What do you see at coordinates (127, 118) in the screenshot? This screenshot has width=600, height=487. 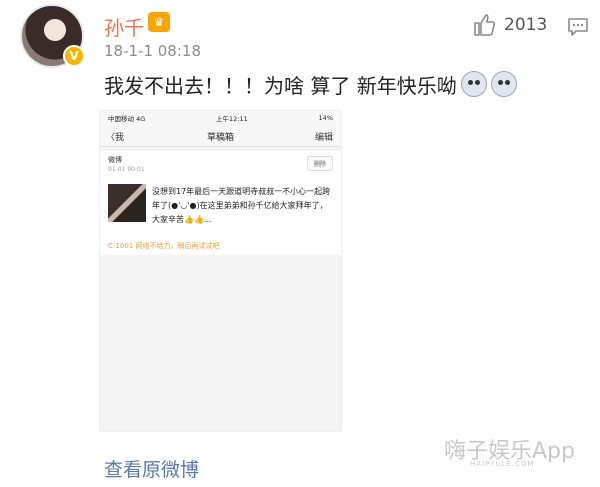 I see `carrier-label: 中国移动 4G` at bounding box center [127, 118].